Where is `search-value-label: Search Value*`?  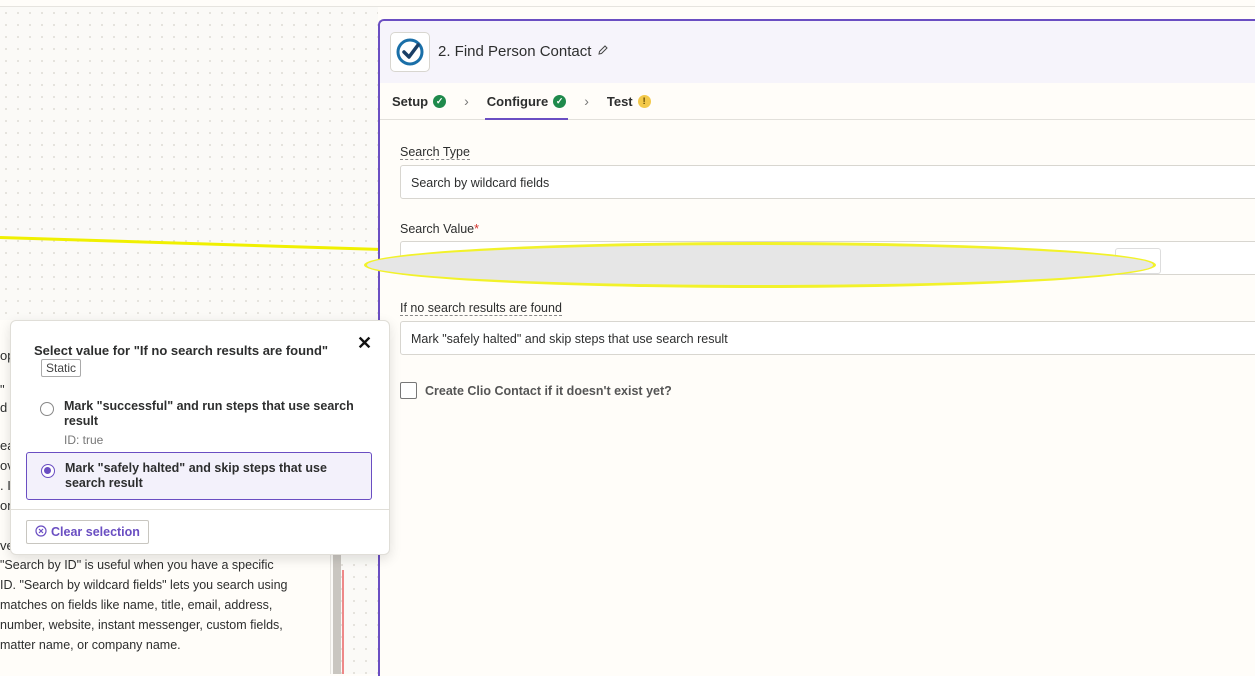 search-value-label: Search Value* is located at coordinates (439, 229).